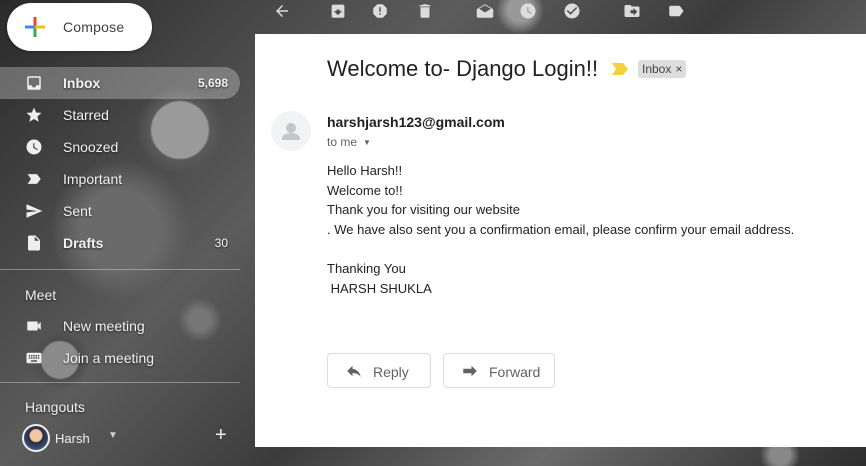 The image size is (866, 466). Describe the element at coordinates (391, 372) in the screenshot. I see `reply-label: Reply` at that location.